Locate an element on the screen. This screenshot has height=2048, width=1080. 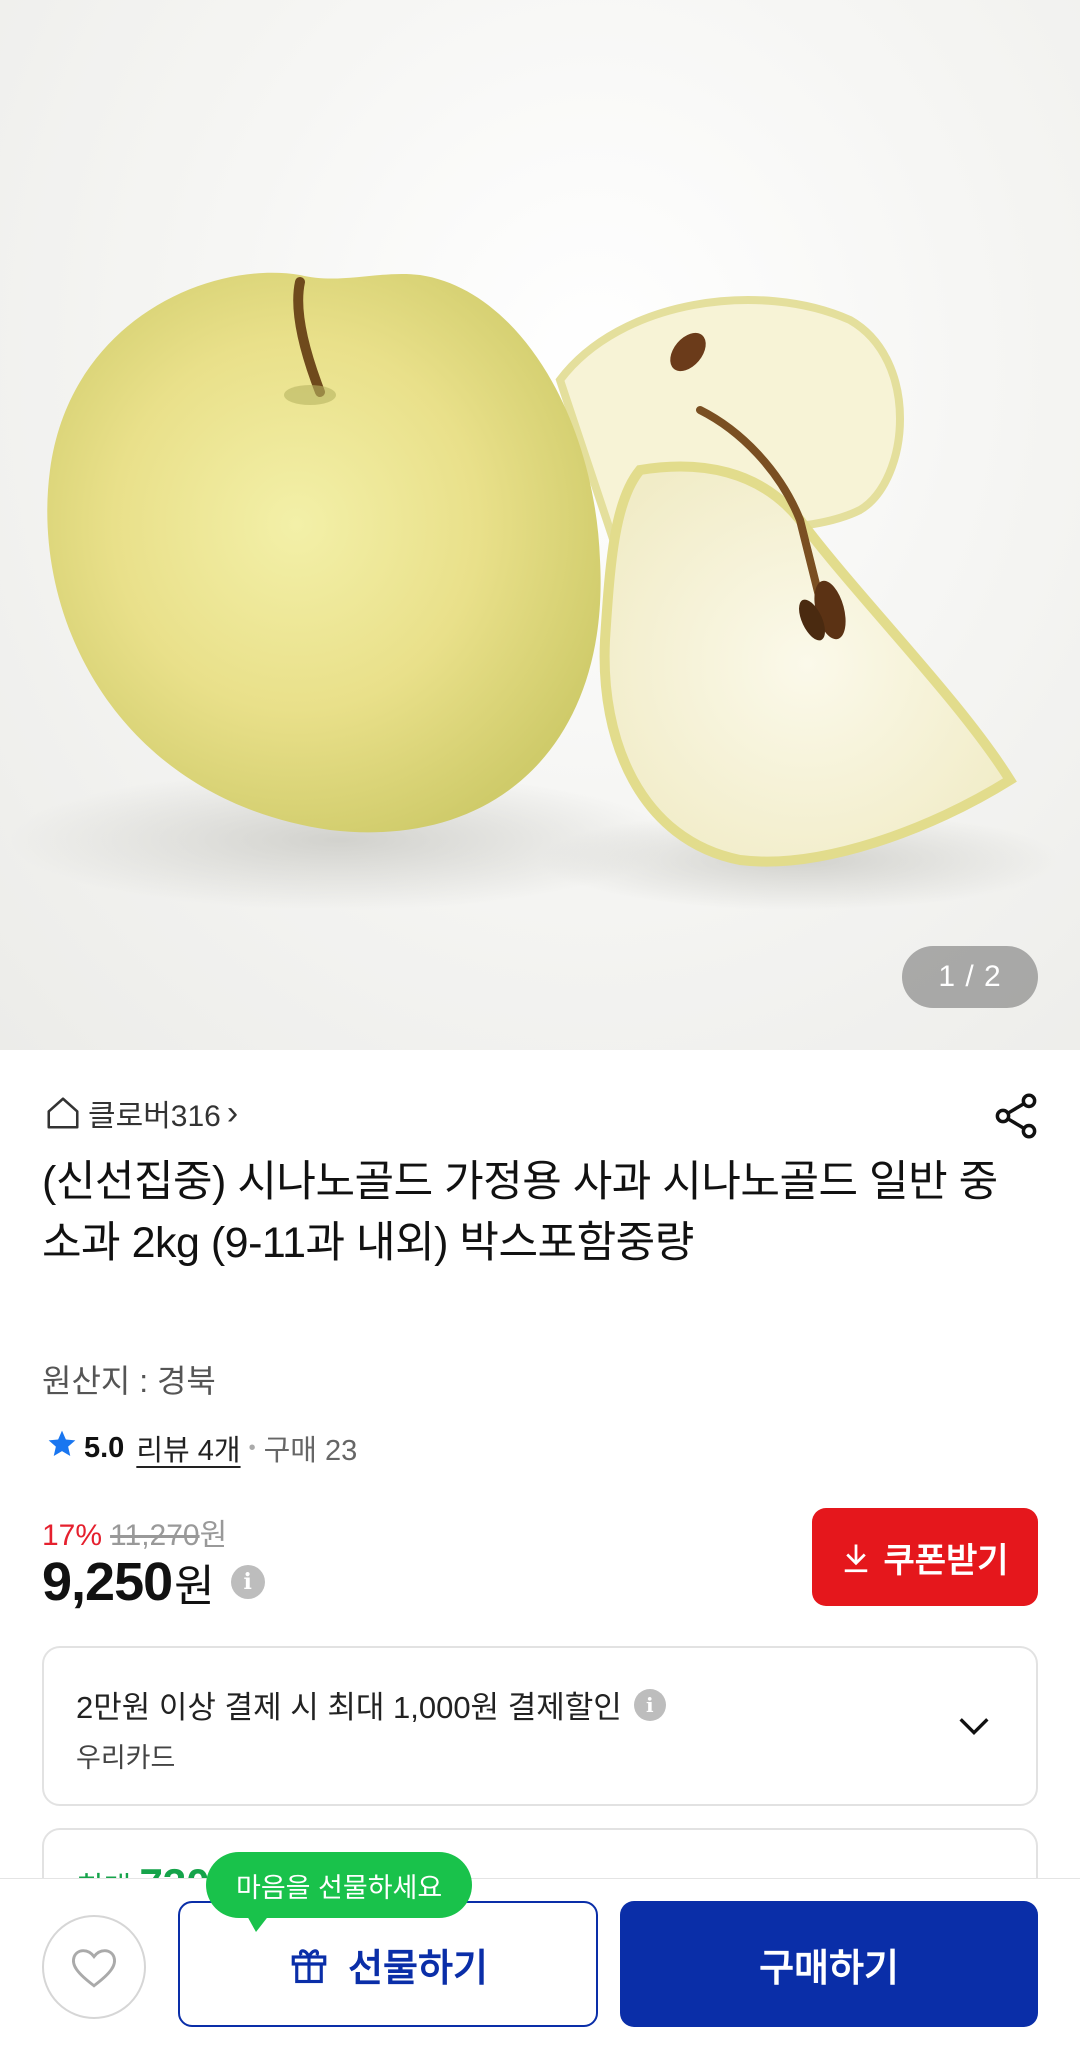
original-price-unit: 원 is located at coordinates (213, 1535).